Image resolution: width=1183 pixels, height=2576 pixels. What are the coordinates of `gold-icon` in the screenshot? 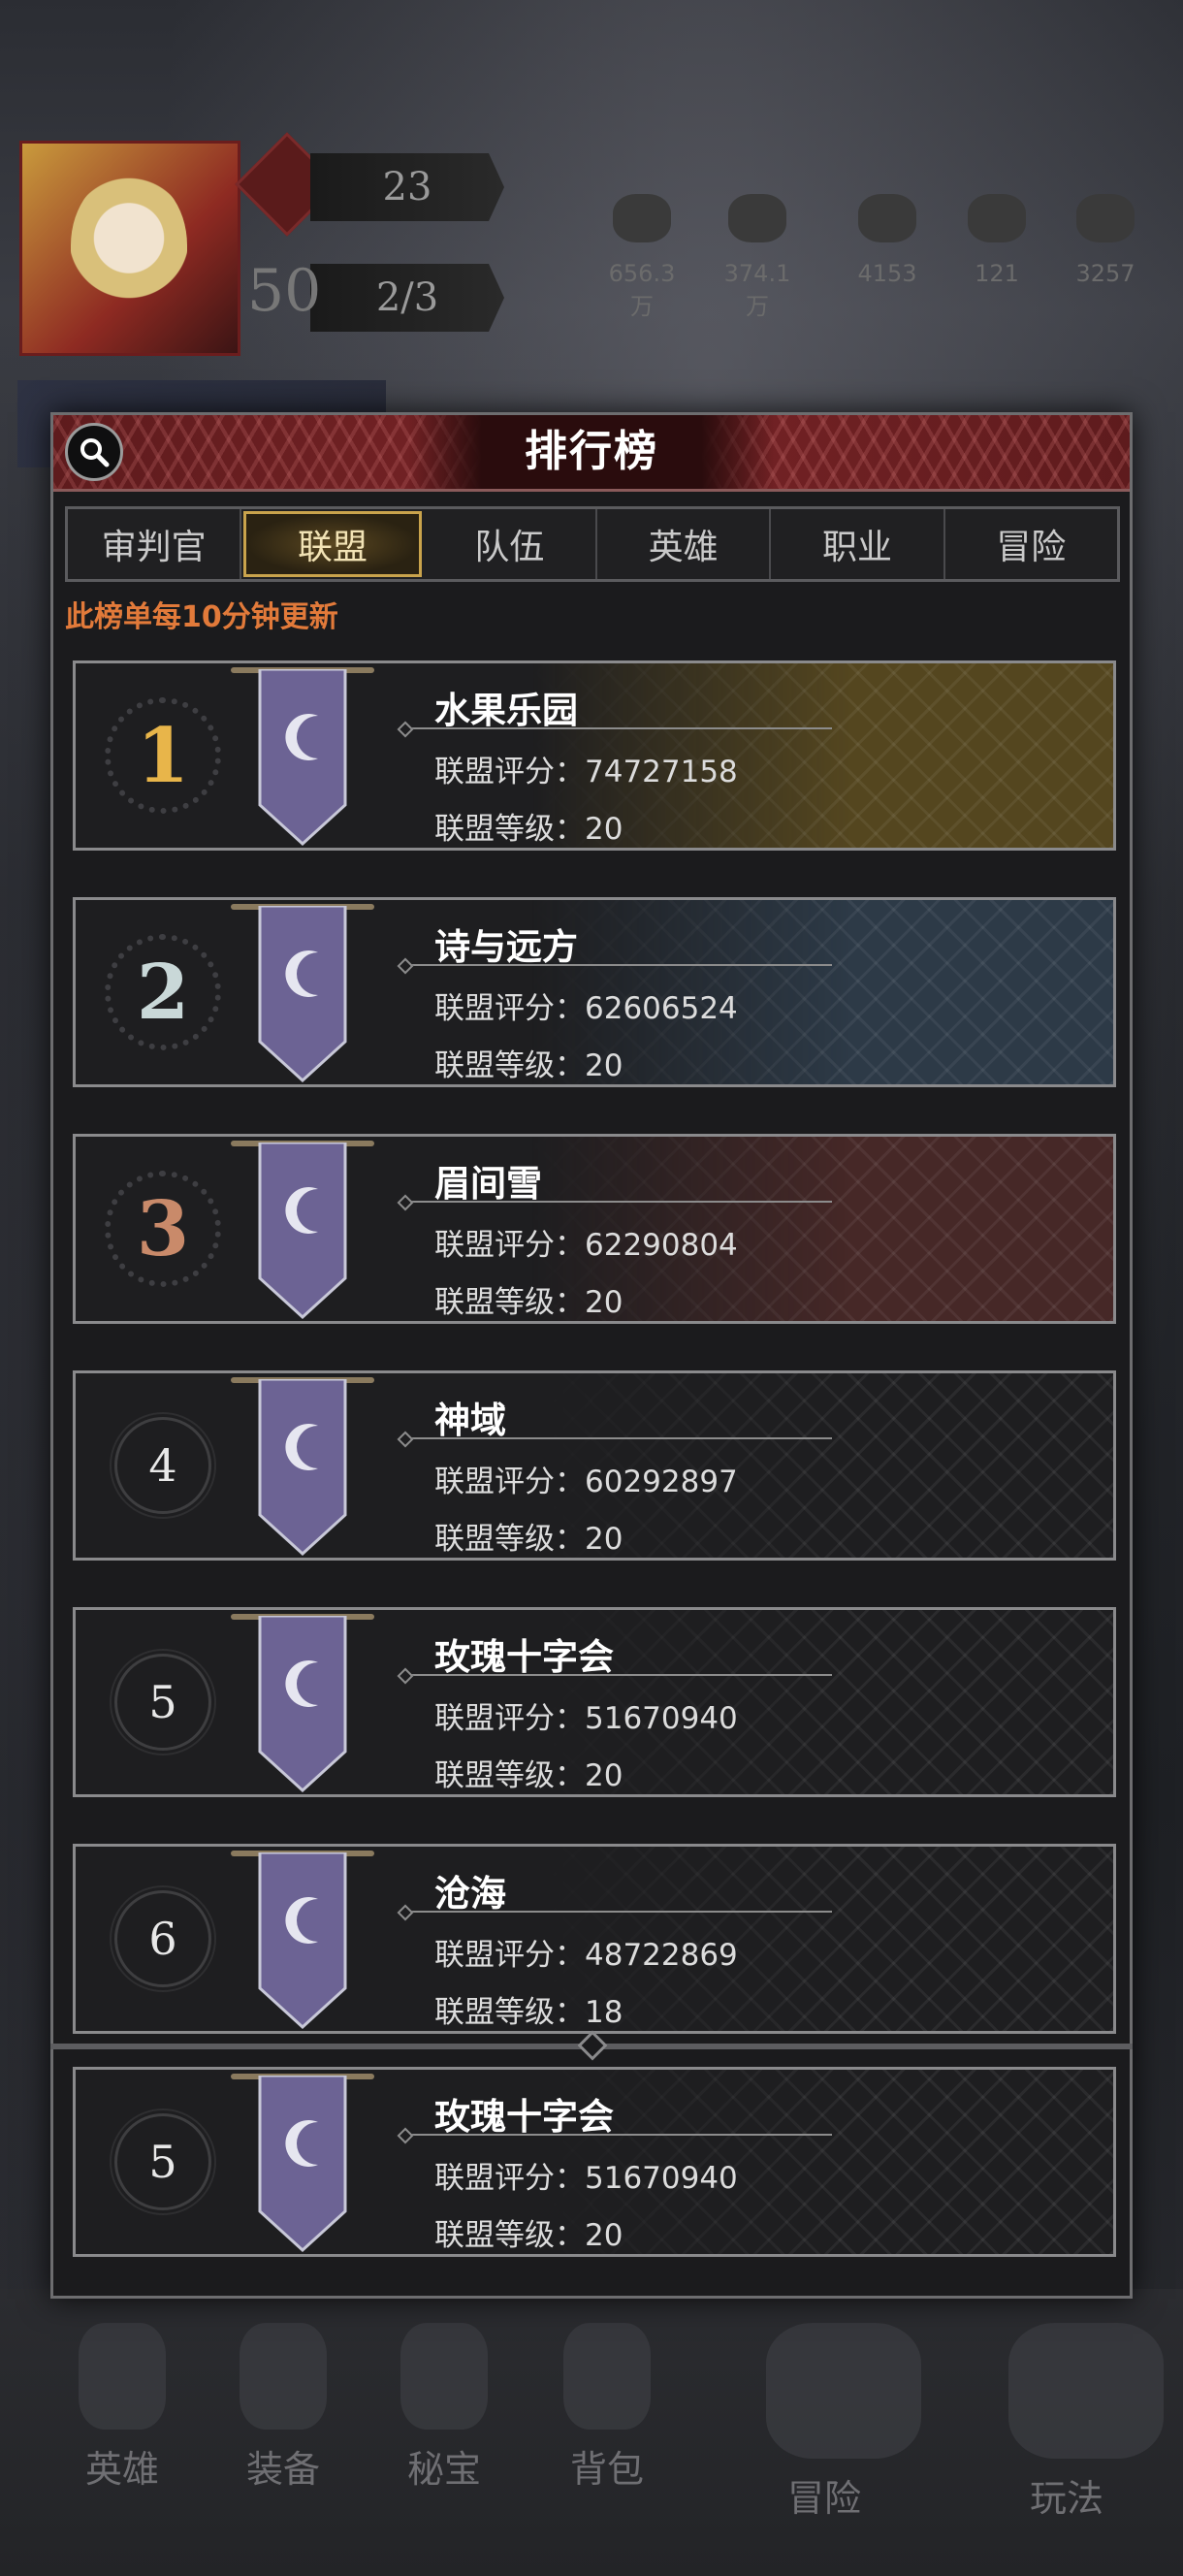 It's located at (642, 218).